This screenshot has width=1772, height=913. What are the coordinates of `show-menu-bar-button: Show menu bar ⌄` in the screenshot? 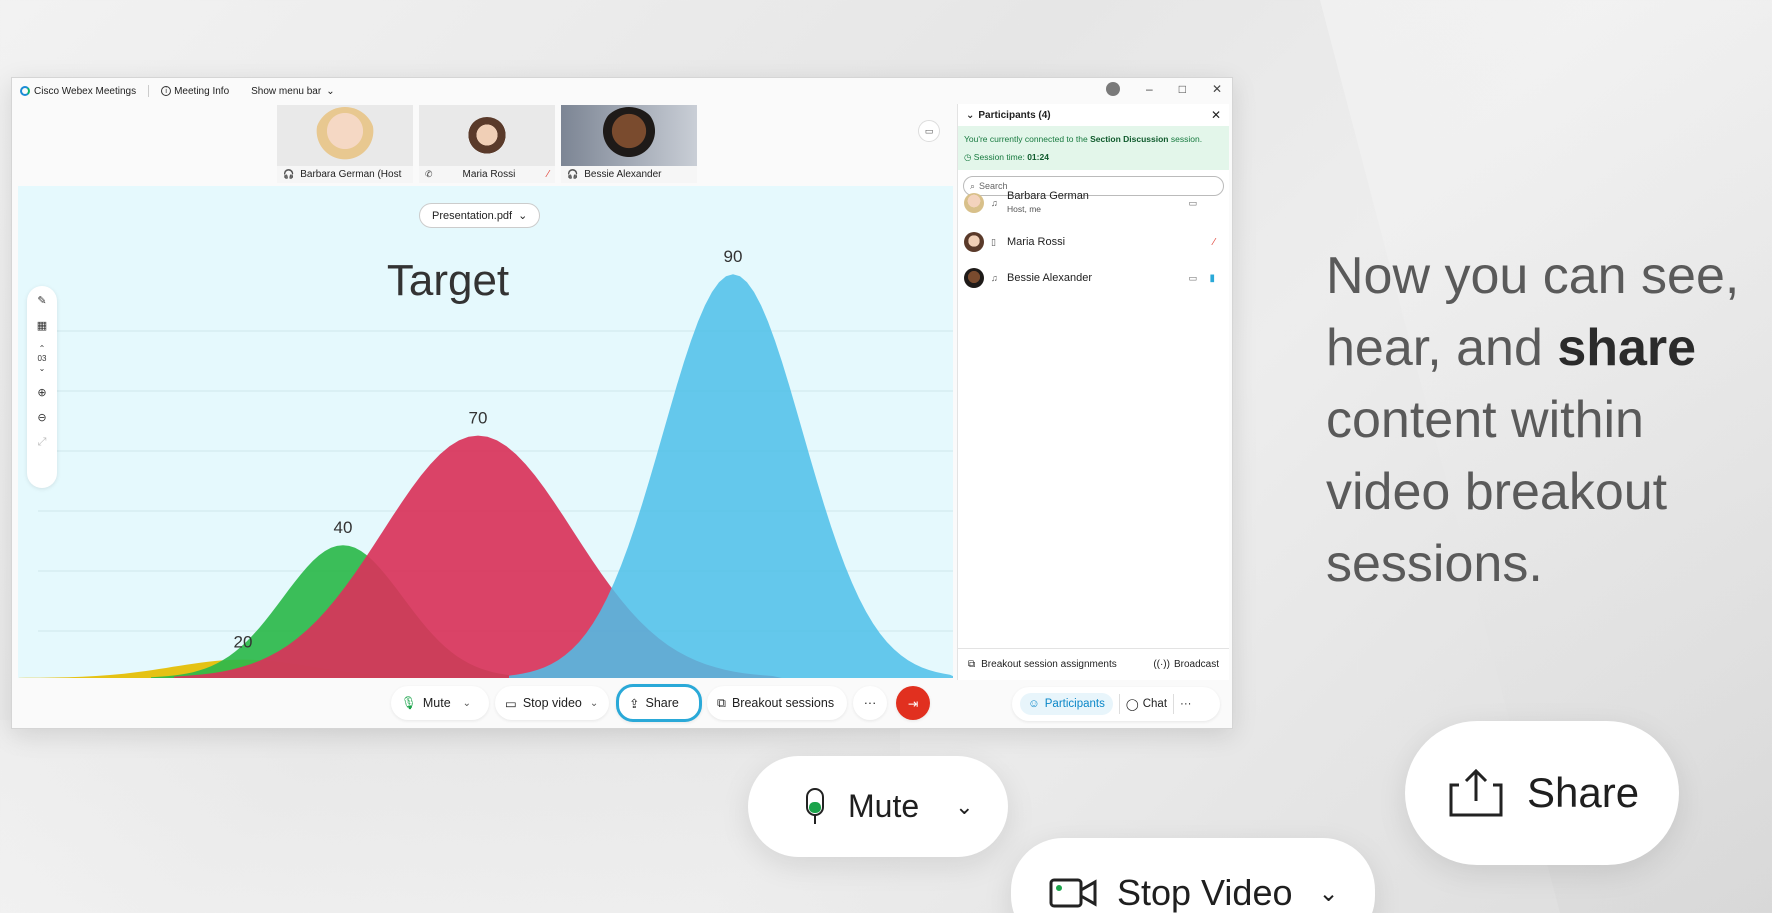 It's located at (292, 91).